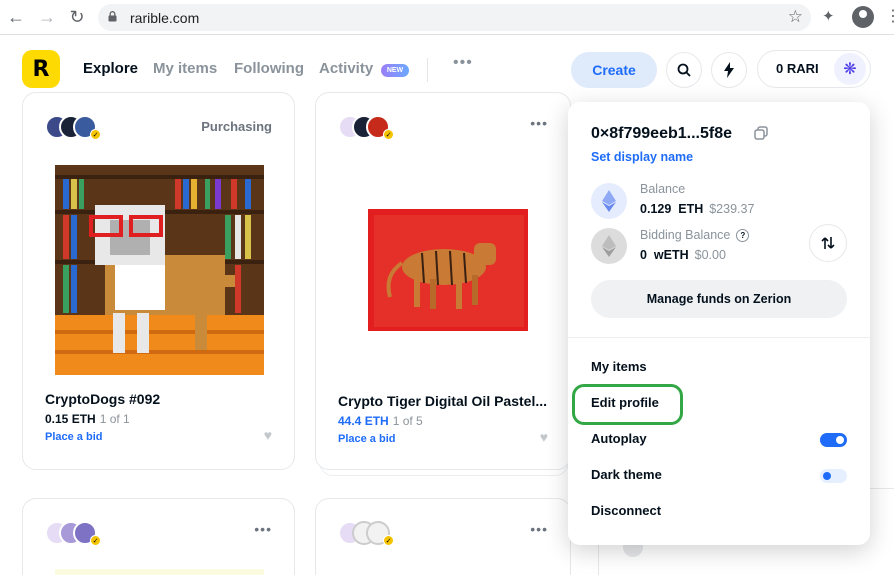 Image resolution: width=894 pixels, height=575 pixels. What do you see at coordinates (625, 402) in the screenshot?
I see `menu-edit-profile: Edit profile` at bounding box center [625, 402].